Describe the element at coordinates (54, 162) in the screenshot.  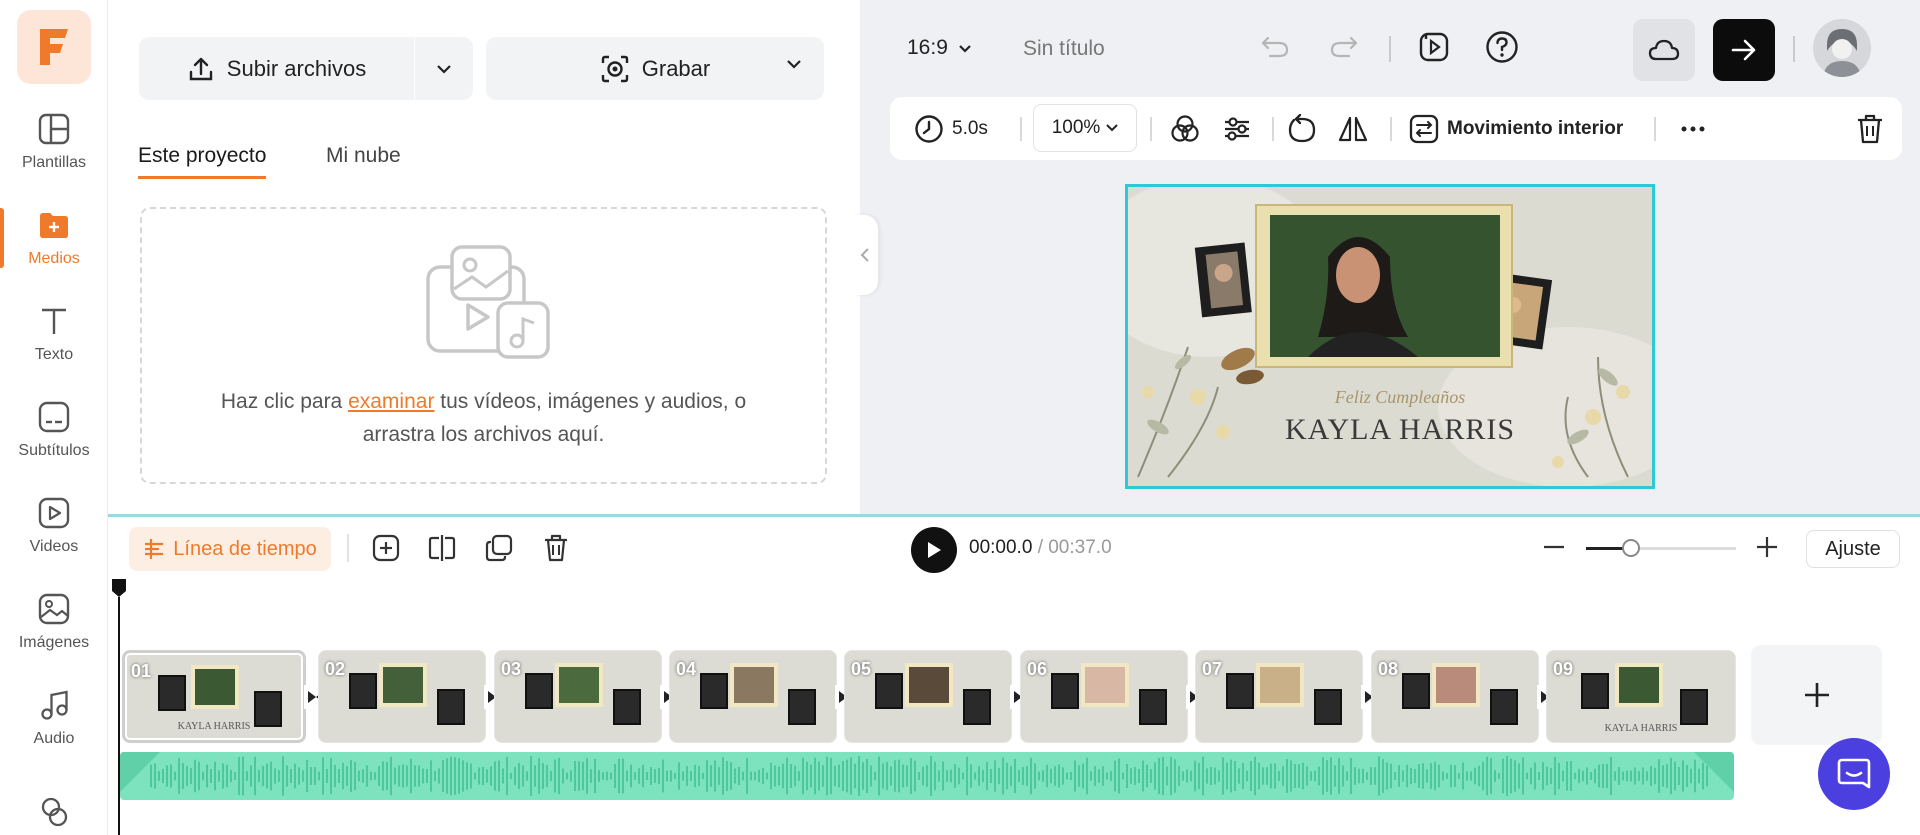
I see `sidebar-item-label: Plantillas` at that location.